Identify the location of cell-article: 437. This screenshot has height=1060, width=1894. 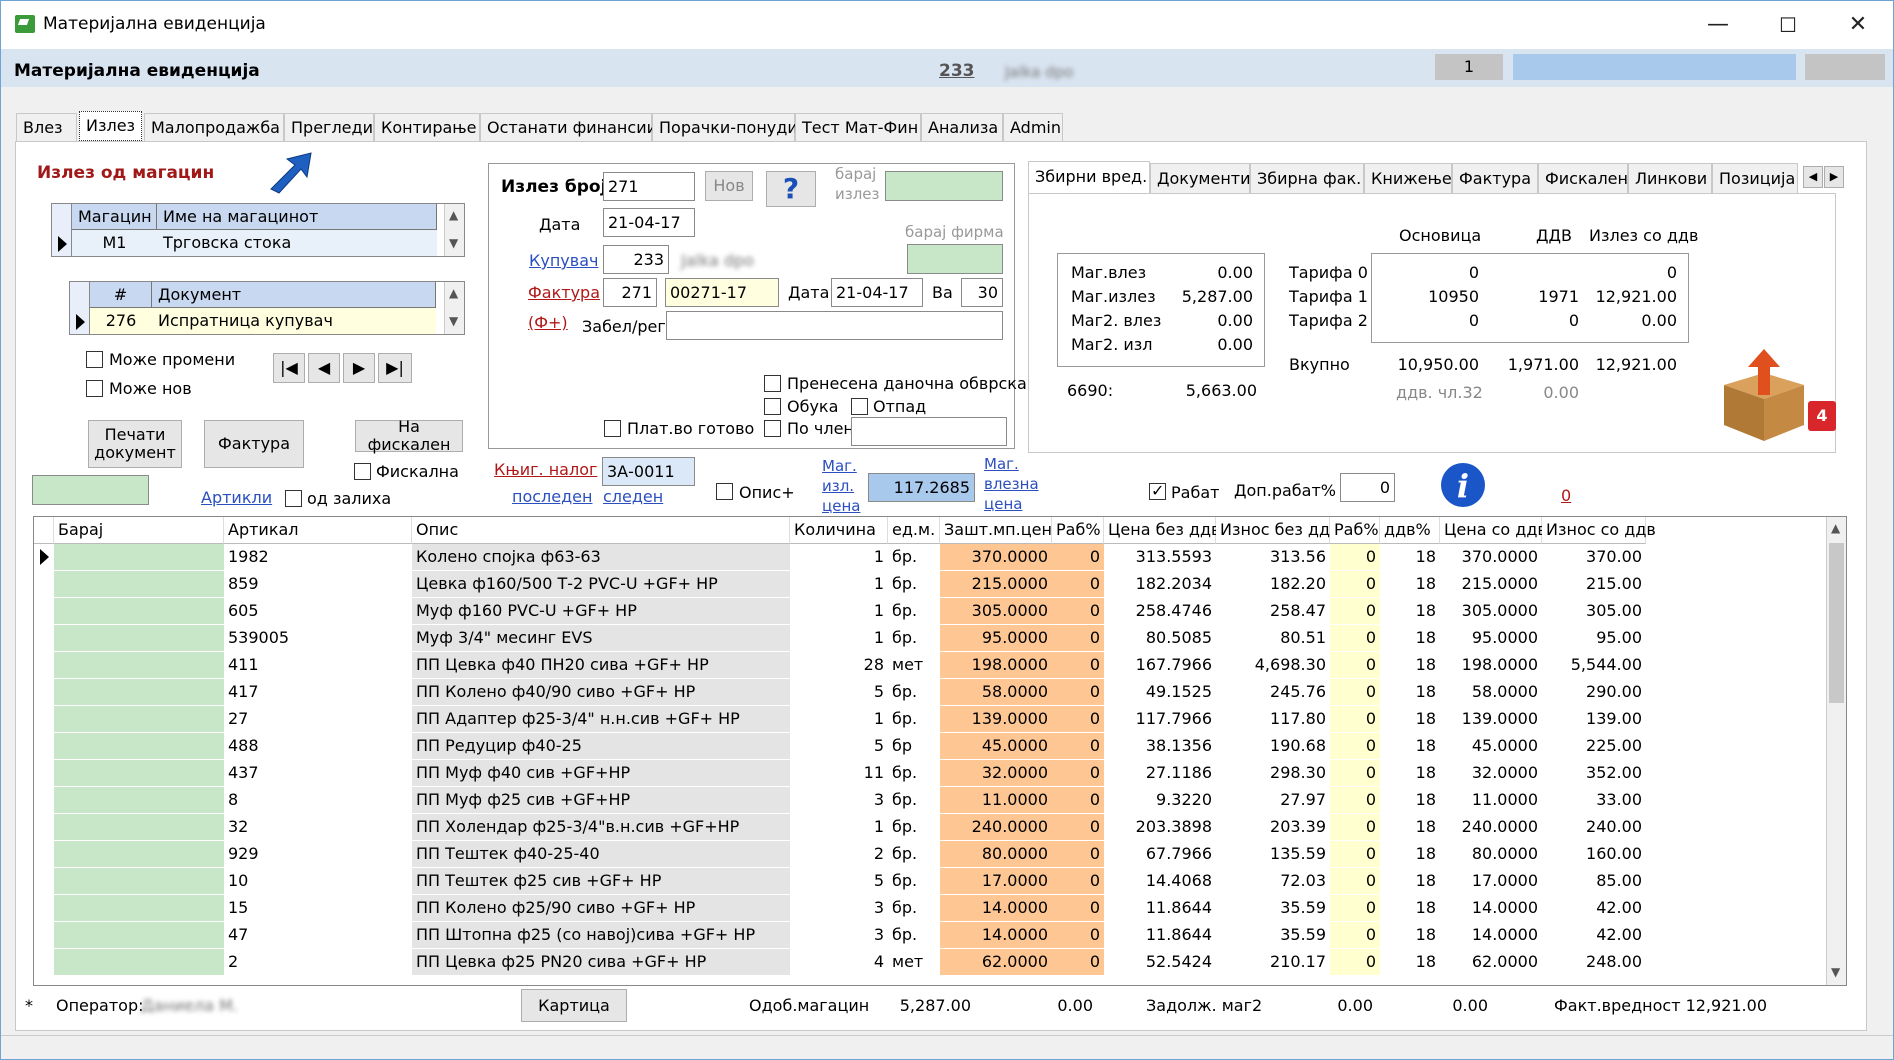
(318, 773).